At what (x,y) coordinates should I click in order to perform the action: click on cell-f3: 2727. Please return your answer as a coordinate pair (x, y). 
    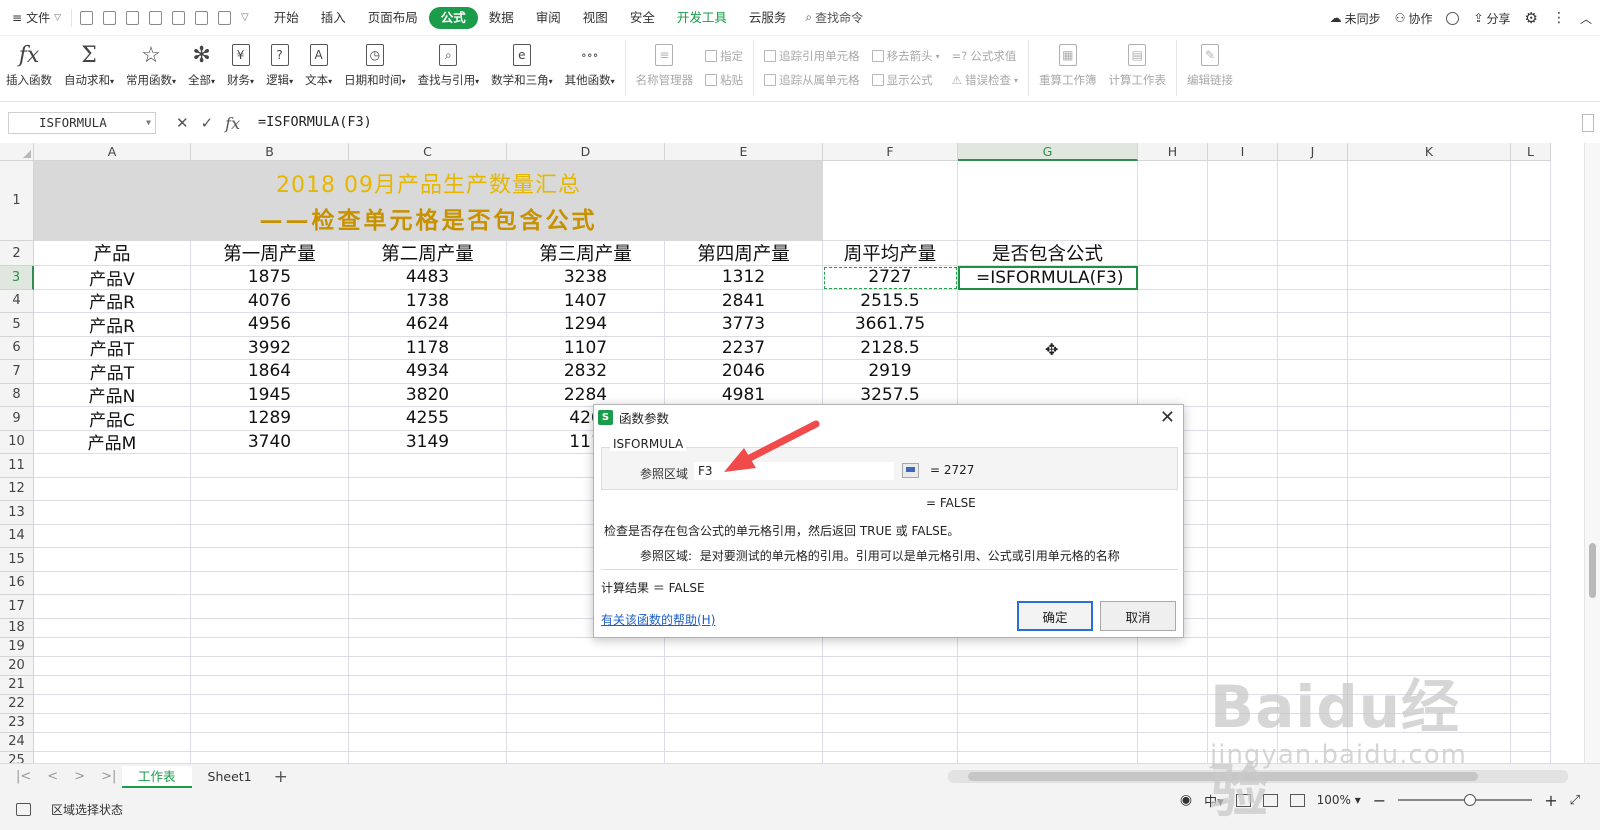
    Looking at the image, I should click on (890, 278).